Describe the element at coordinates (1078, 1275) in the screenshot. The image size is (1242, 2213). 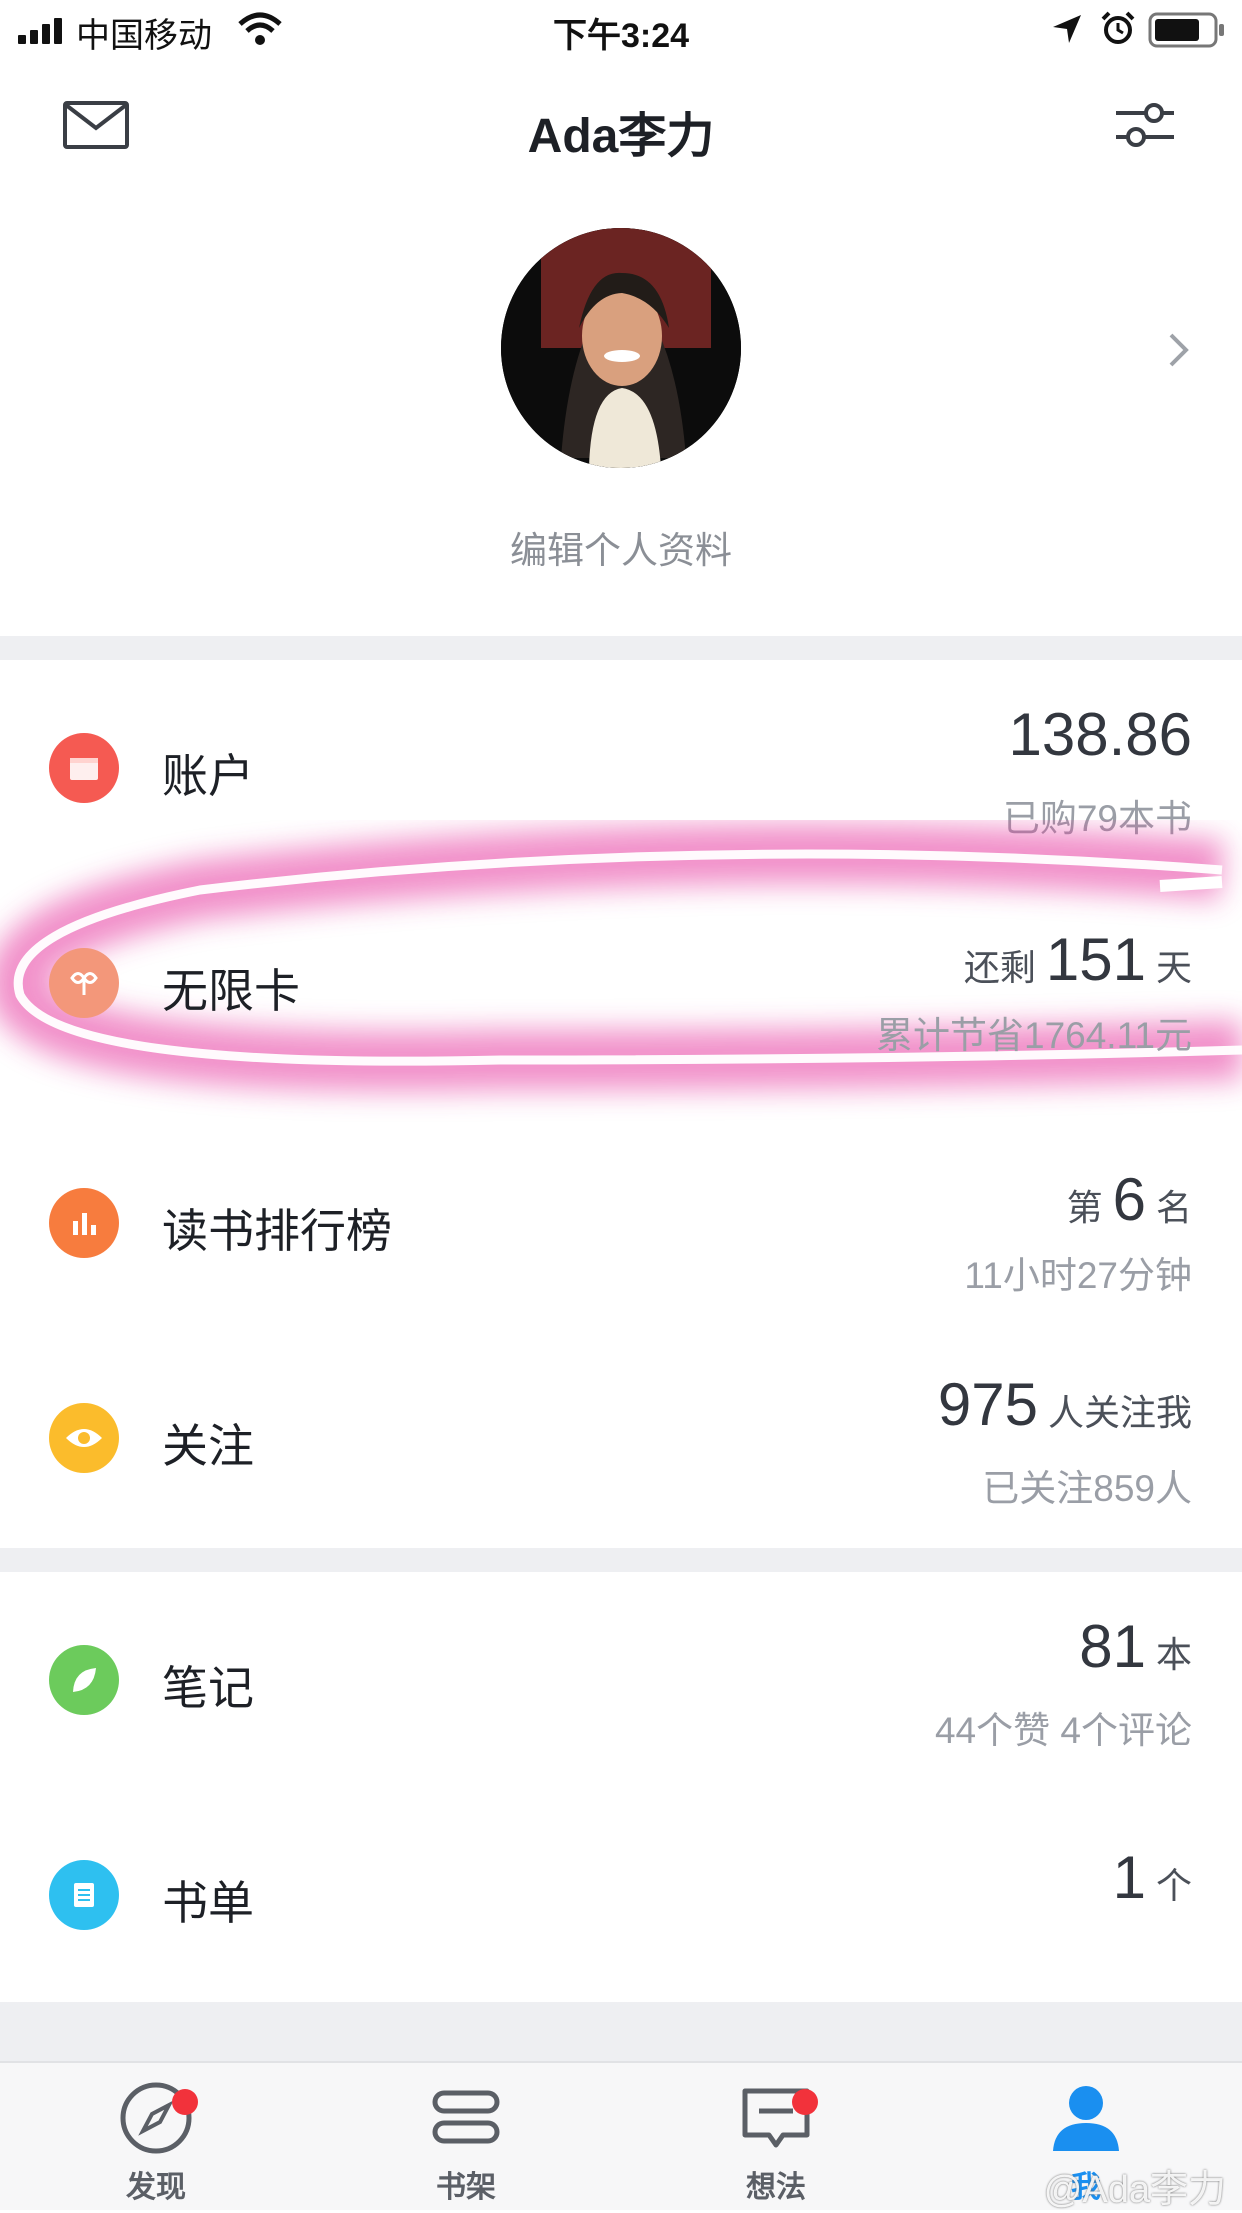
I see `reading-time: 11小时27分钟` at that location.